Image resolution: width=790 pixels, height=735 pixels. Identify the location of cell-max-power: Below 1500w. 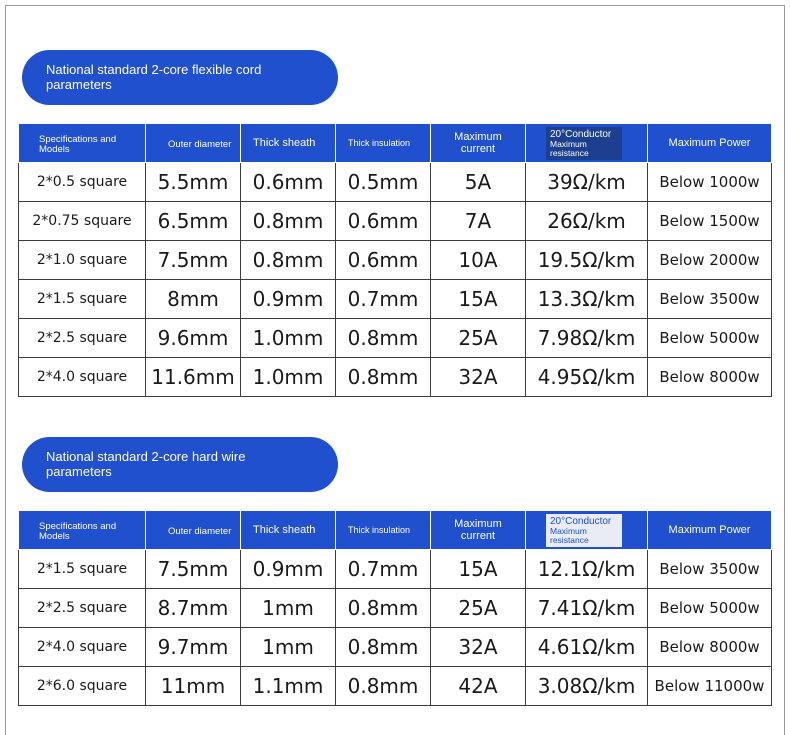
(709, 221).